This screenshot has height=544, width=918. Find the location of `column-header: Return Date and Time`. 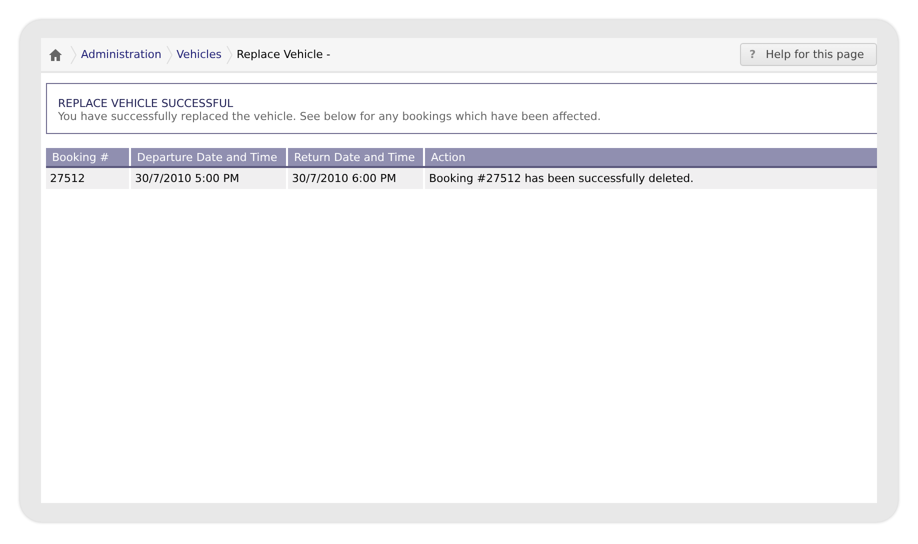

column-header: Return Date and Time is located at coordinates (355, 157).